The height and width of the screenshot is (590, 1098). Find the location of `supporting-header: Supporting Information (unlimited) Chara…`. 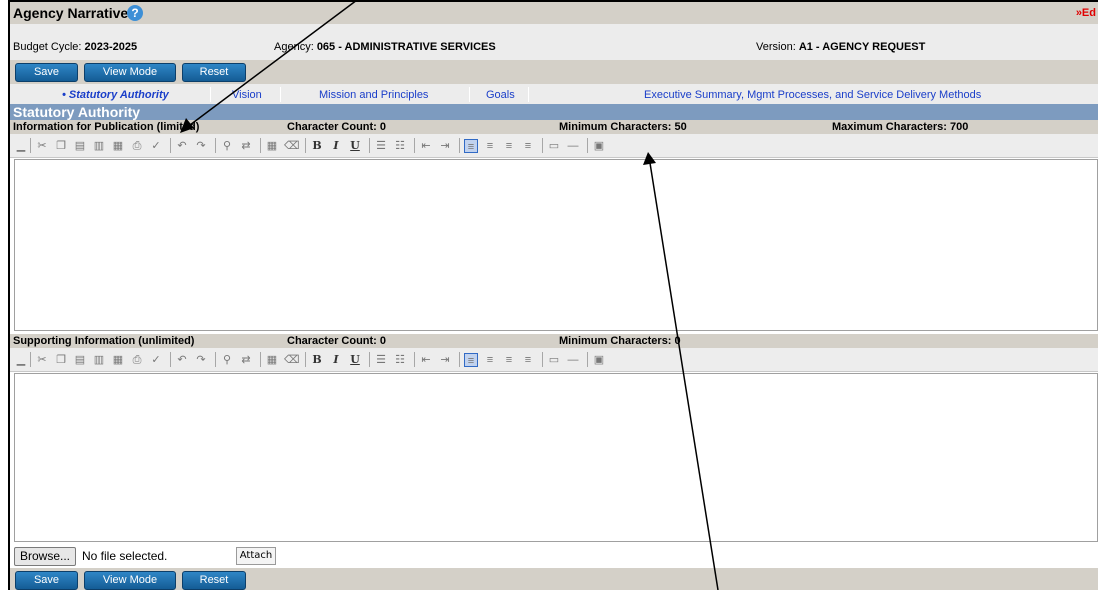

supporting-header: Supporting Information (unlimited) Chara… is located at coordinates (554, 341).